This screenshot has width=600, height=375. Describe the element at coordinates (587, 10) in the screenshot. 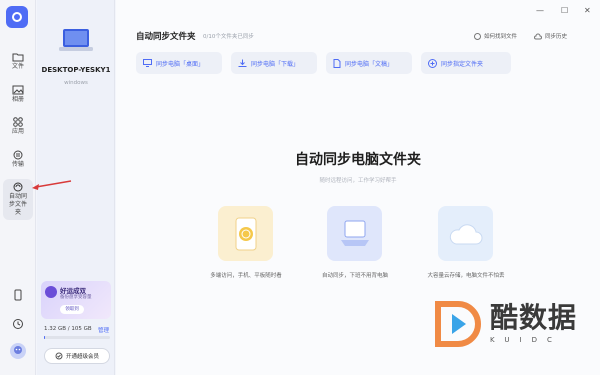

I see `close-button: ✕` at that location.